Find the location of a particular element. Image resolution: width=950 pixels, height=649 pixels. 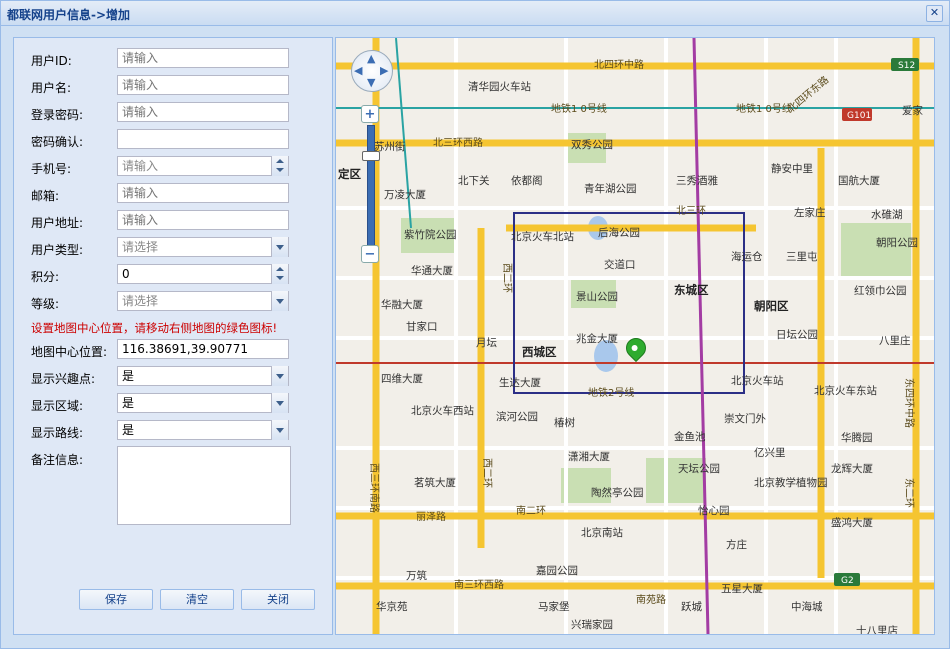

address-input is located at coordinates (203, 220).